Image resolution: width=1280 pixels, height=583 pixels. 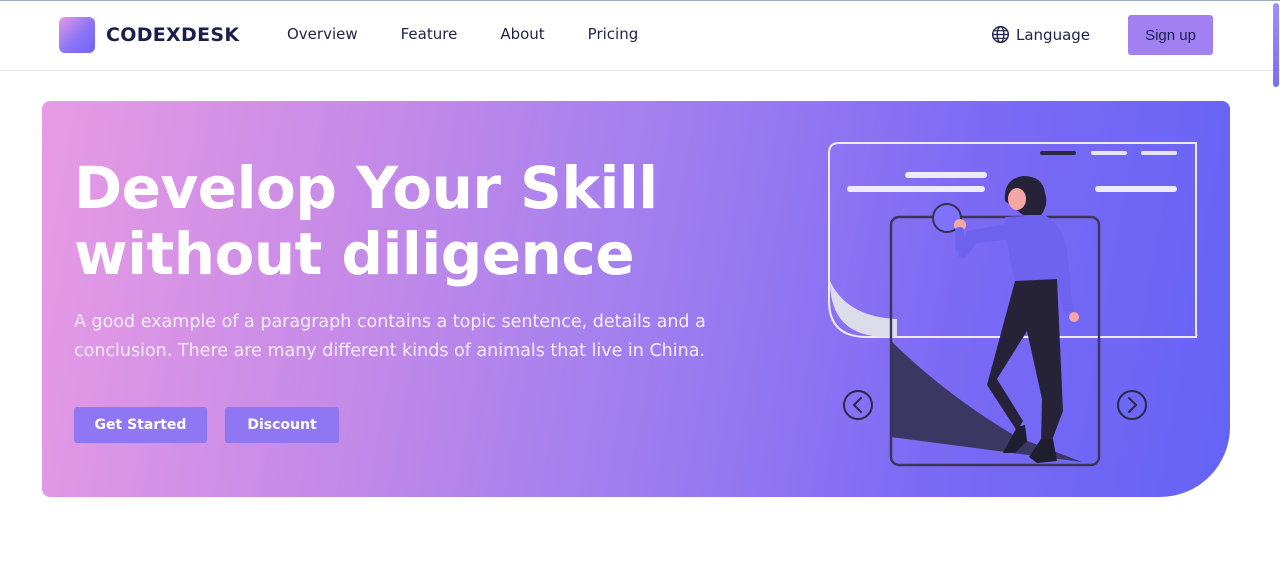 I want to click on signup-button: Sign up, so click(x=1170, y=35).